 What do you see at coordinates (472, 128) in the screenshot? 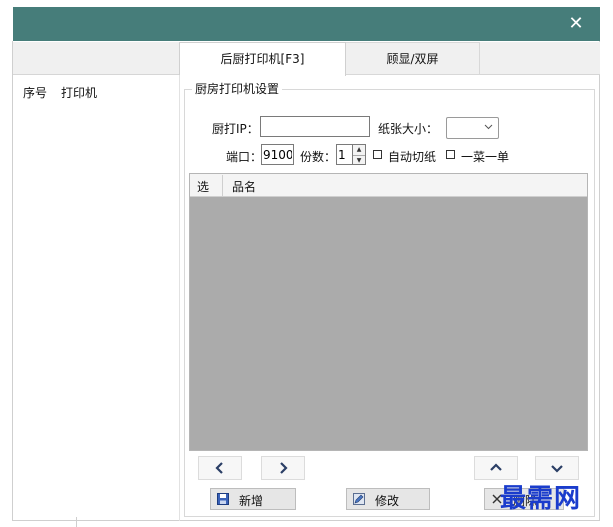
I see `paper-size-select` at bounding box center [472, 128].